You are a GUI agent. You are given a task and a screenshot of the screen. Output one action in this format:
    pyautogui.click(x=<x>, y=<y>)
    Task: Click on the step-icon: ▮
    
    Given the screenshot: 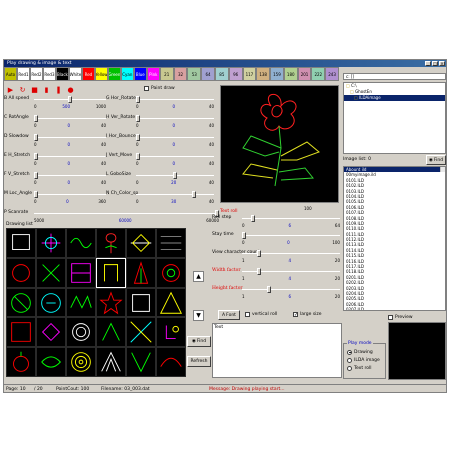 What is the action you would take?
    pyautogui.click(x=46, y=89)
    